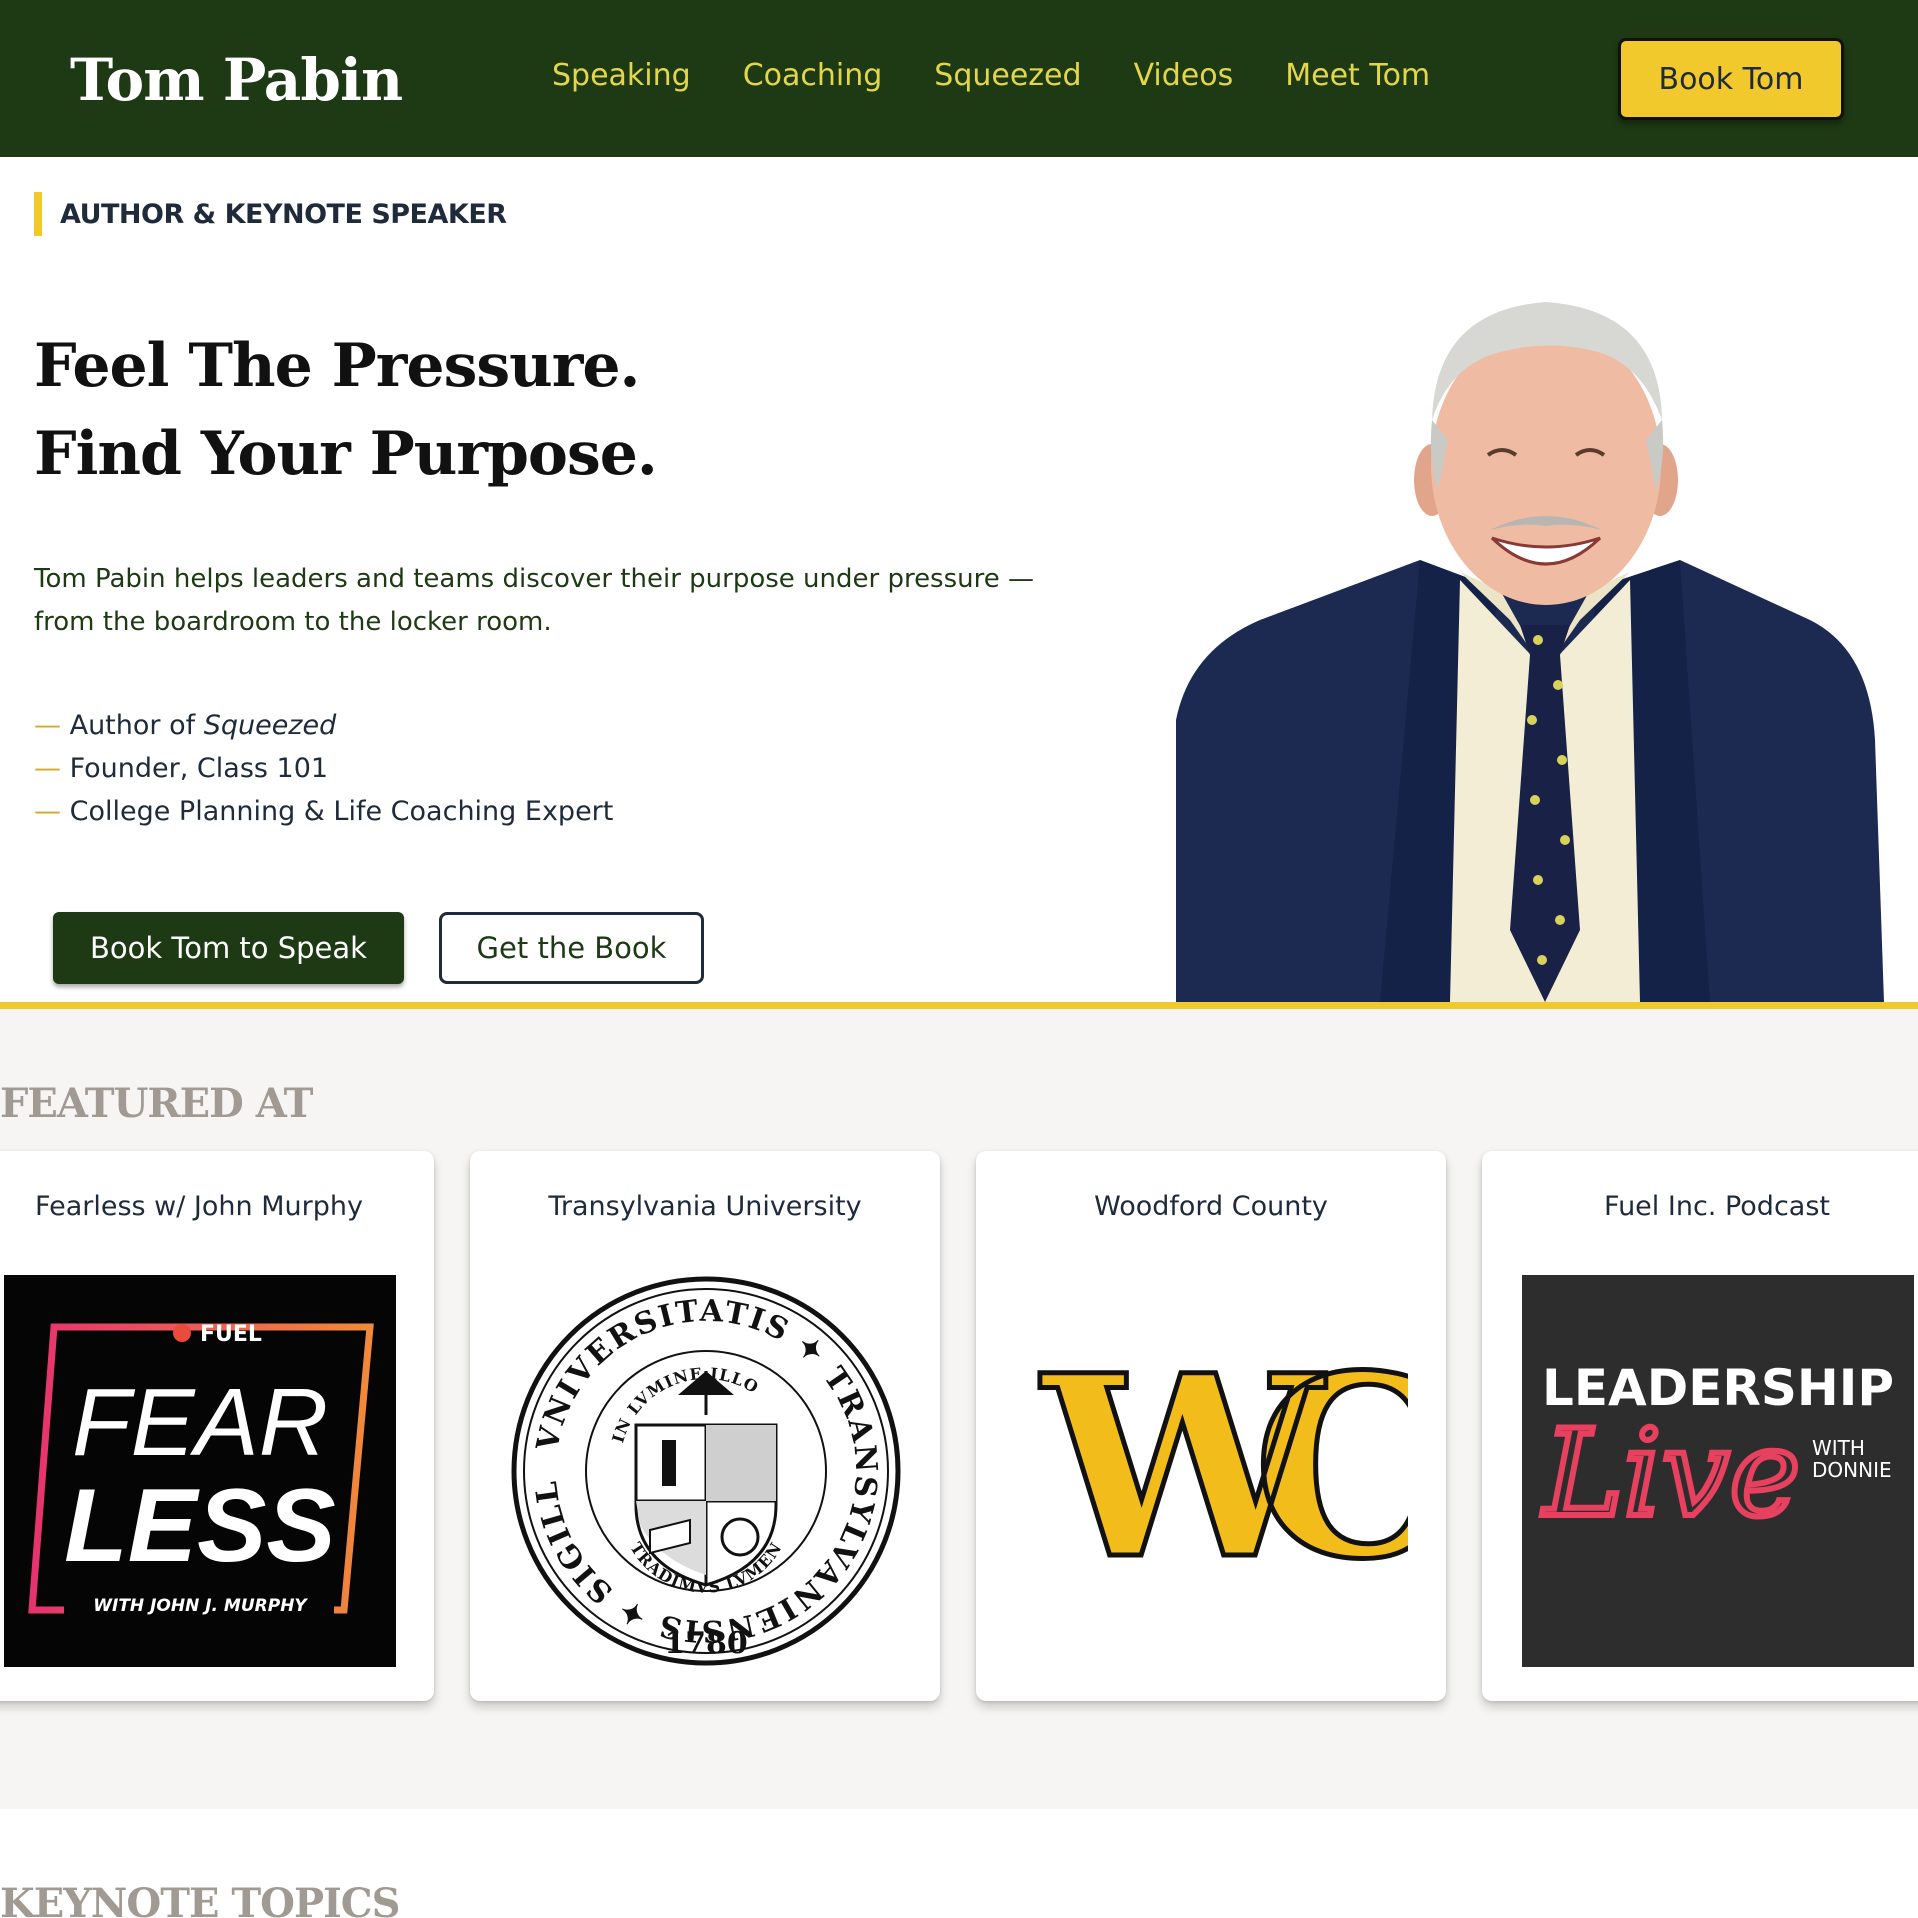 The width and height of the screenshot is (1918, 1918). I want to click on headline-line-2: Find Your Purpose., so click(346, 454).